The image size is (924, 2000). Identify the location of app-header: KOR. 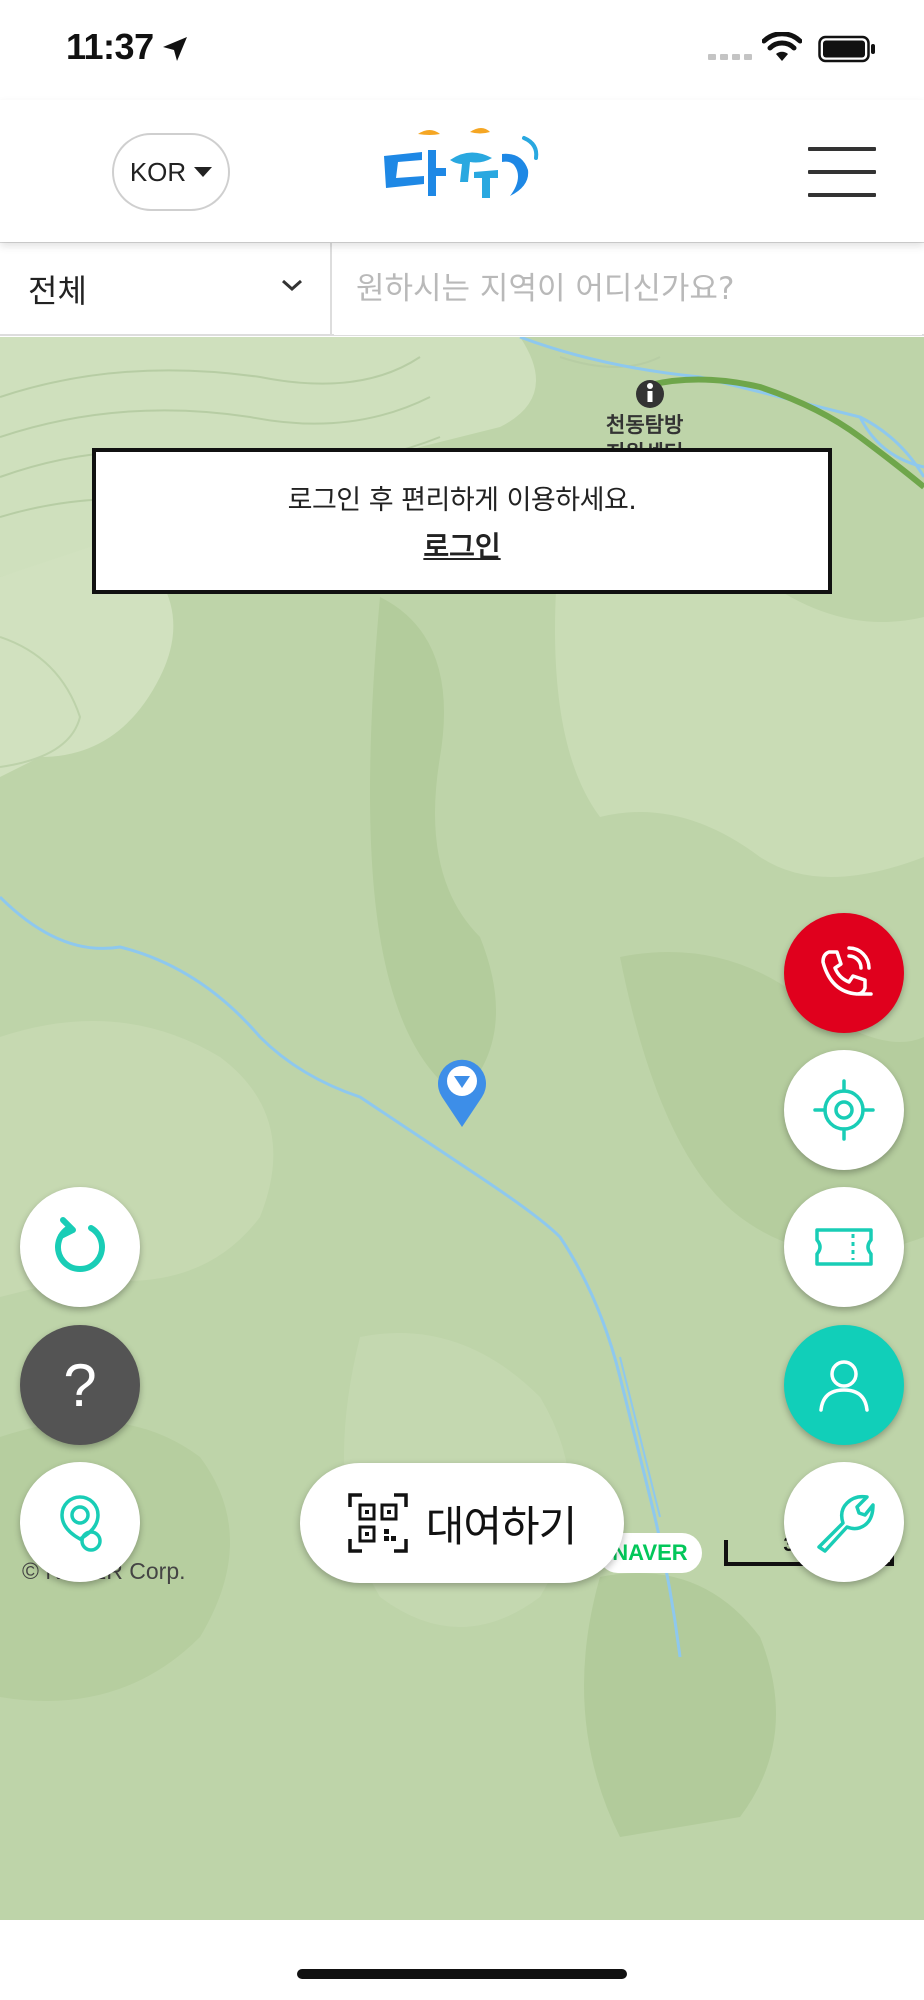
(462, 171).